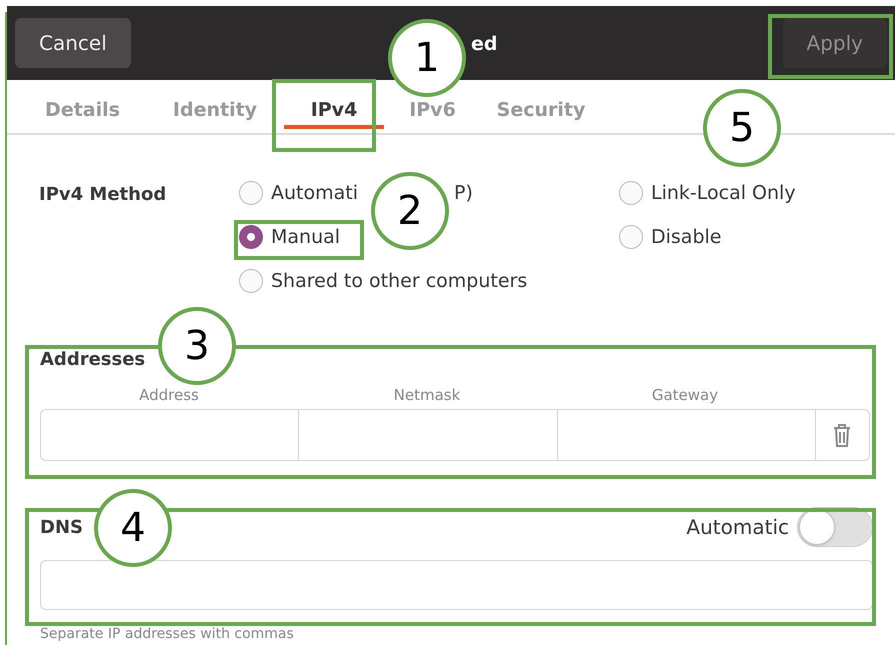 The width and height of the screenshot is (895, 645). Describe the element at coordinates (685, 395) in the screenshot. I see `column-heading: Gateway` at that location.